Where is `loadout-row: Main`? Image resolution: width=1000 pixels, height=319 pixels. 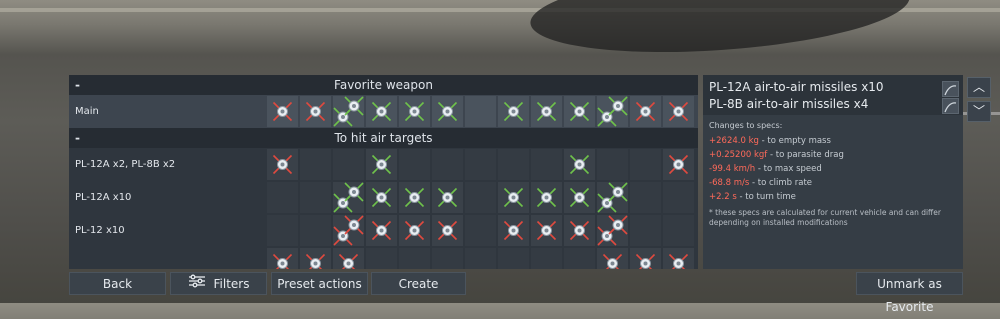
loadout-row: Main is located at coordinates (383, 111).